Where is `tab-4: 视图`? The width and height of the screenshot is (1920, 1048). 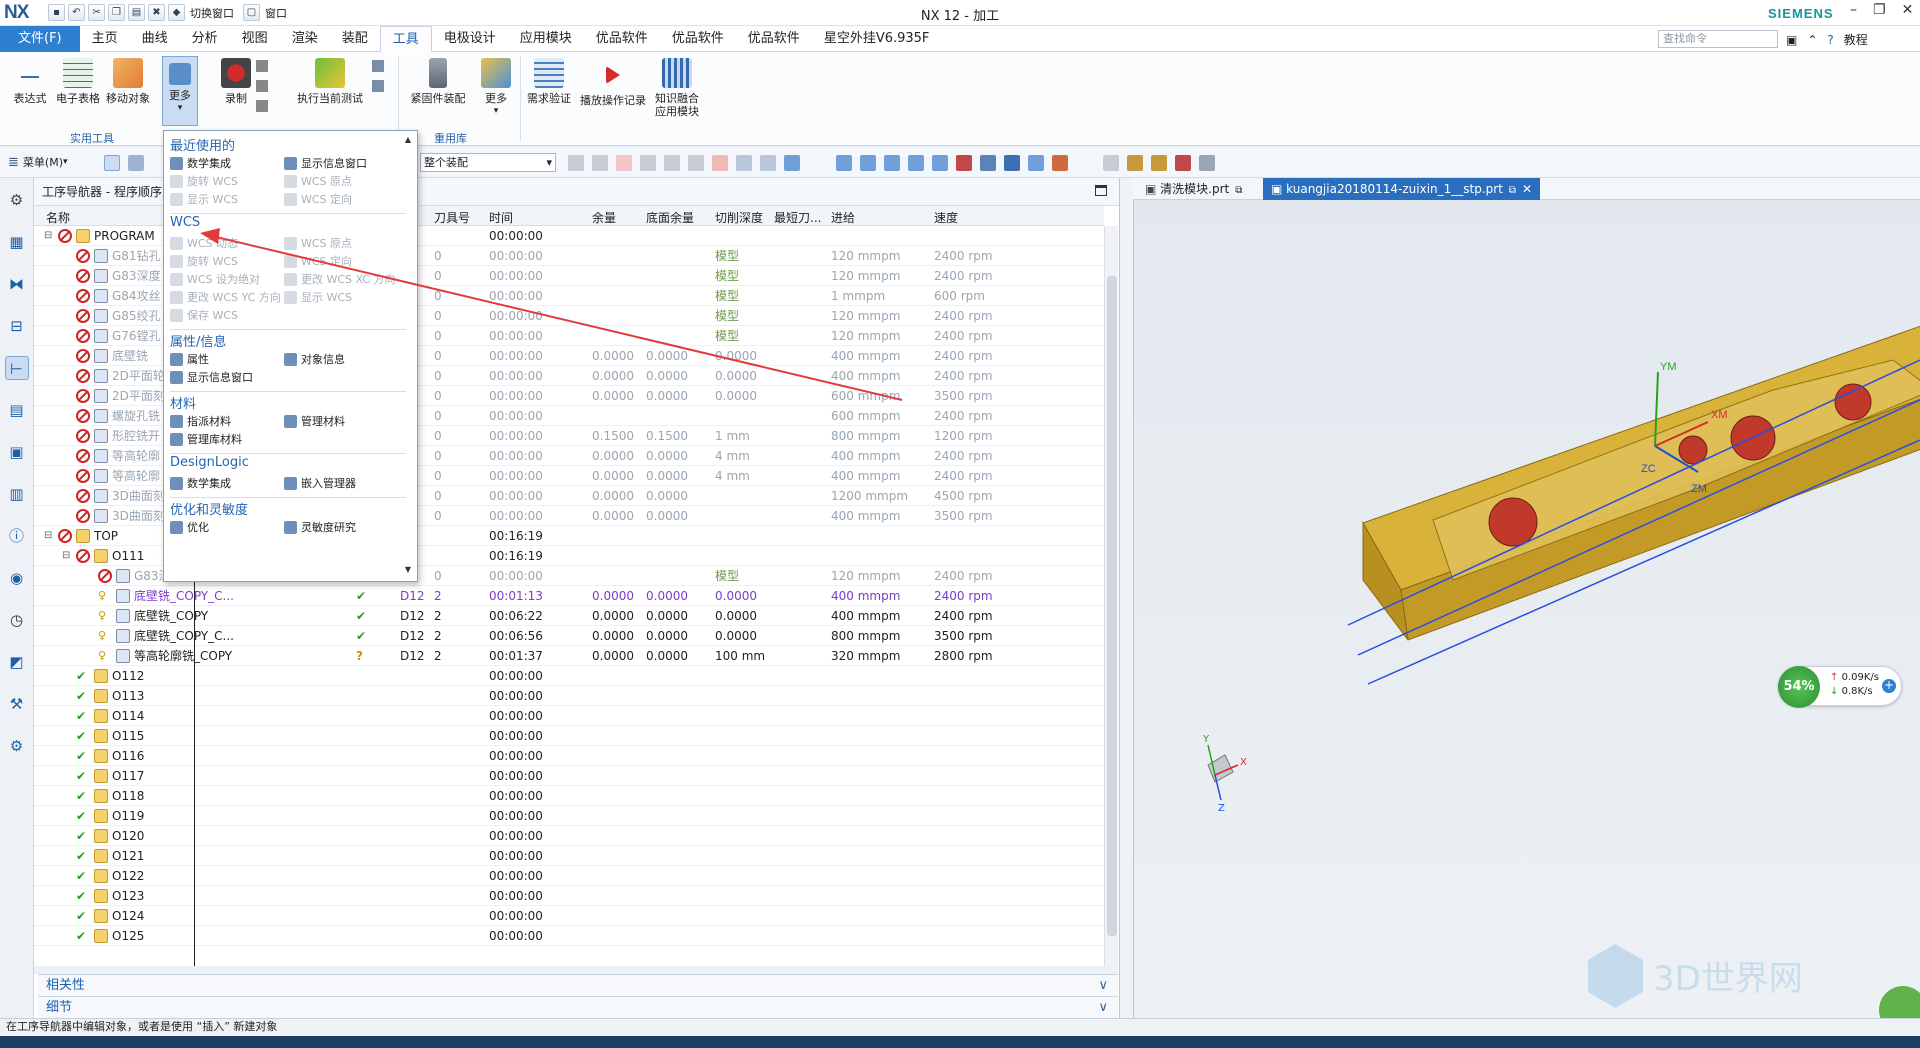
tab-4: 视图 is located at coordinates (255, 39).